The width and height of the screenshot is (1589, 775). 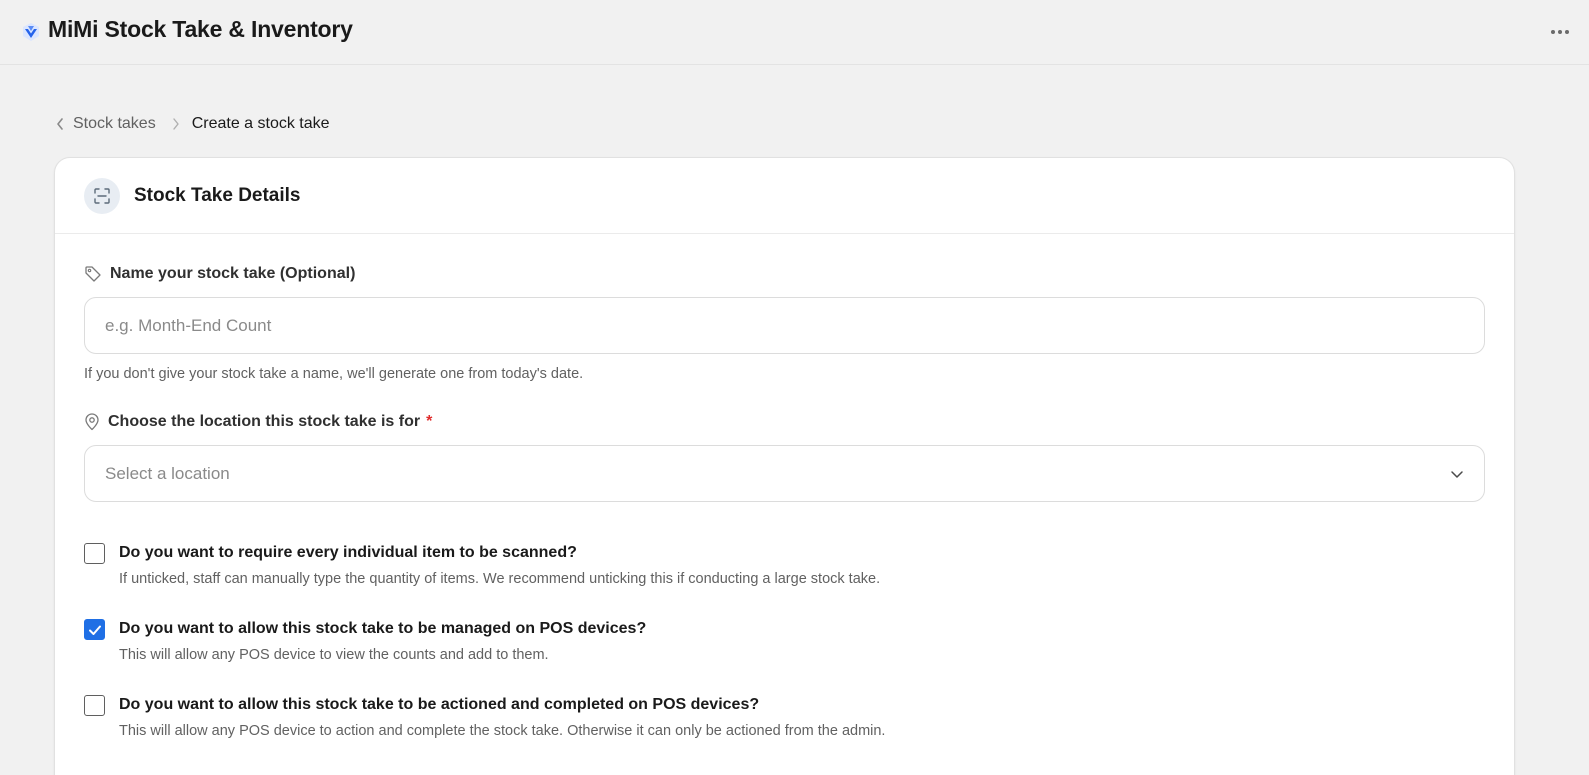 I want to click on card-header: Stock Take Details, so click(x=784, y=196).